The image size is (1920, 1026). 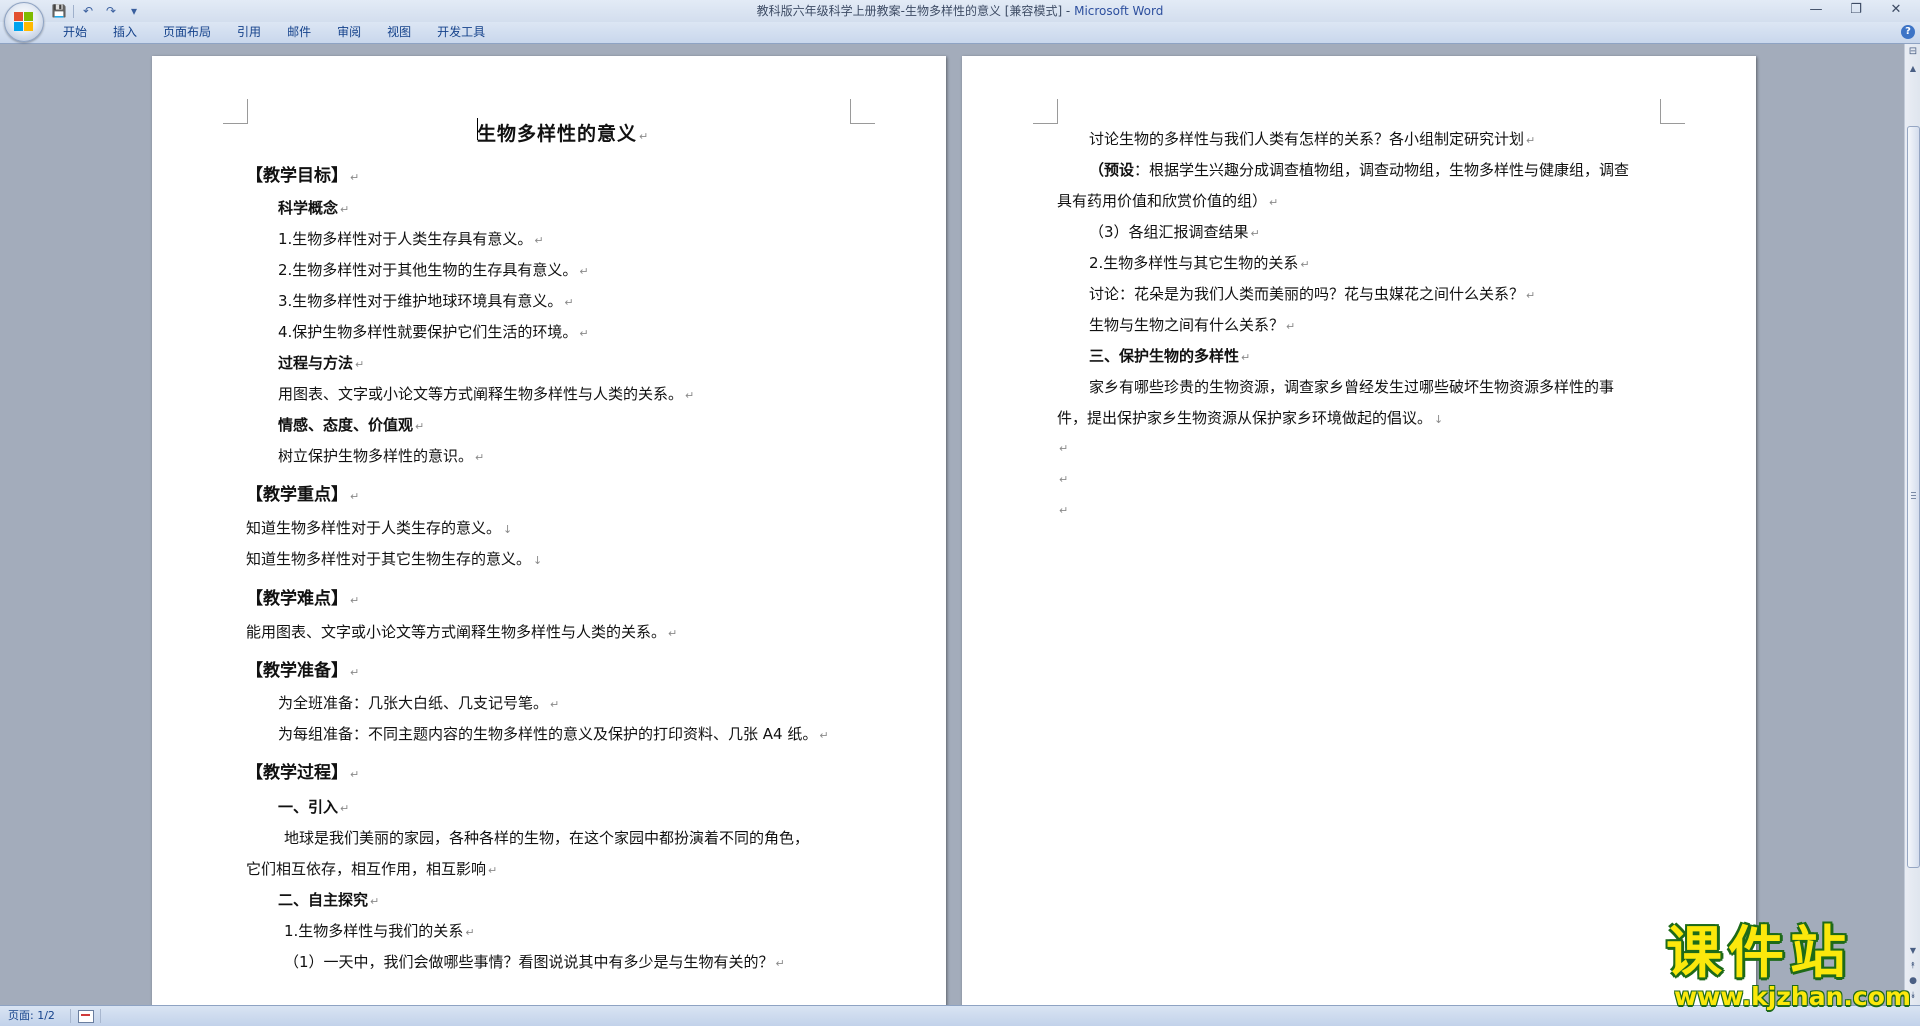 I want to click on sub-heading: 科学概念 ↵, so click(x=314, y=208).